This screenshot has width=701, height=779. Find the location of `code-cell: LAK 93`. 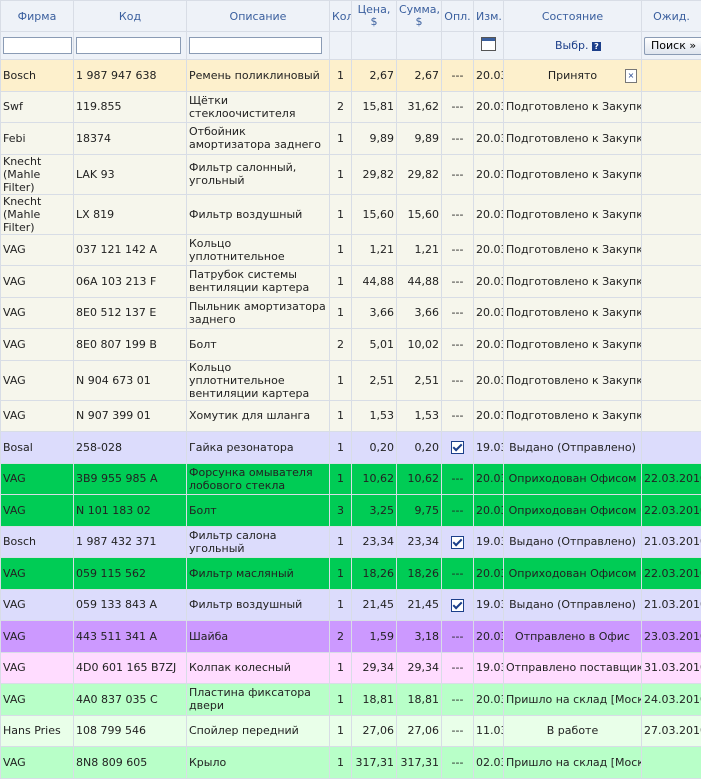

code-cell: LAK 93 is located at coordinates (130, 174).